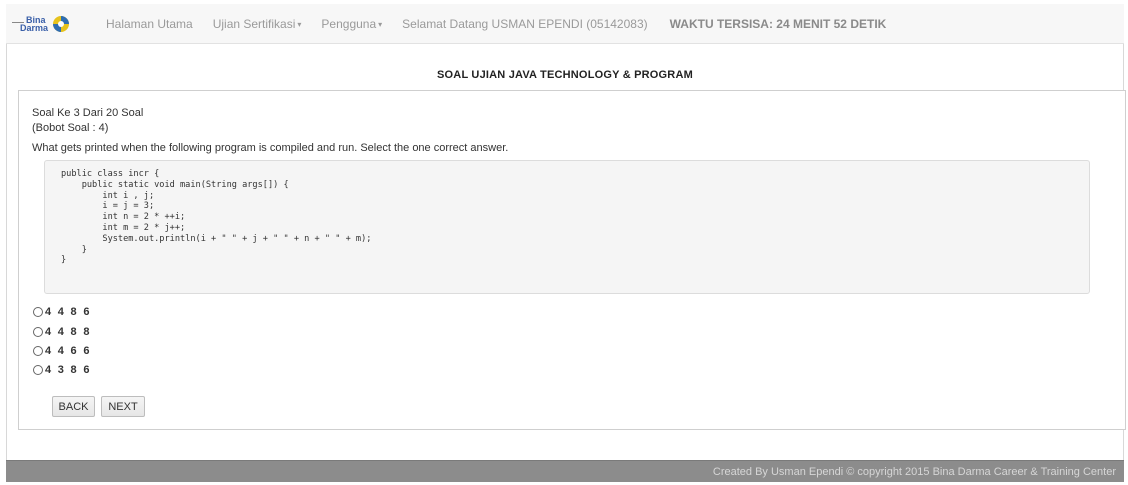 This screenshot has width=1128, height=485. I want to click on nav-halaman-utama: Halaman Utama, so click(149, 24).